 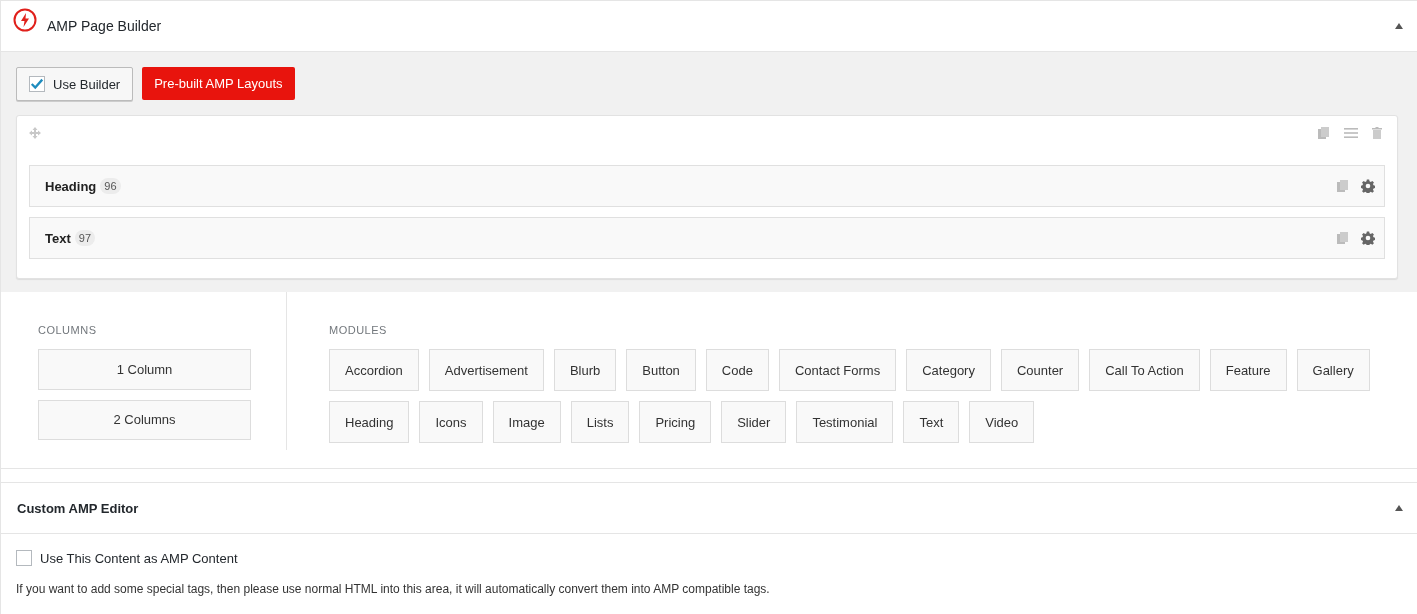 I want to click on panel-title: Custom AMP Editor, so click(x=78, y=508).